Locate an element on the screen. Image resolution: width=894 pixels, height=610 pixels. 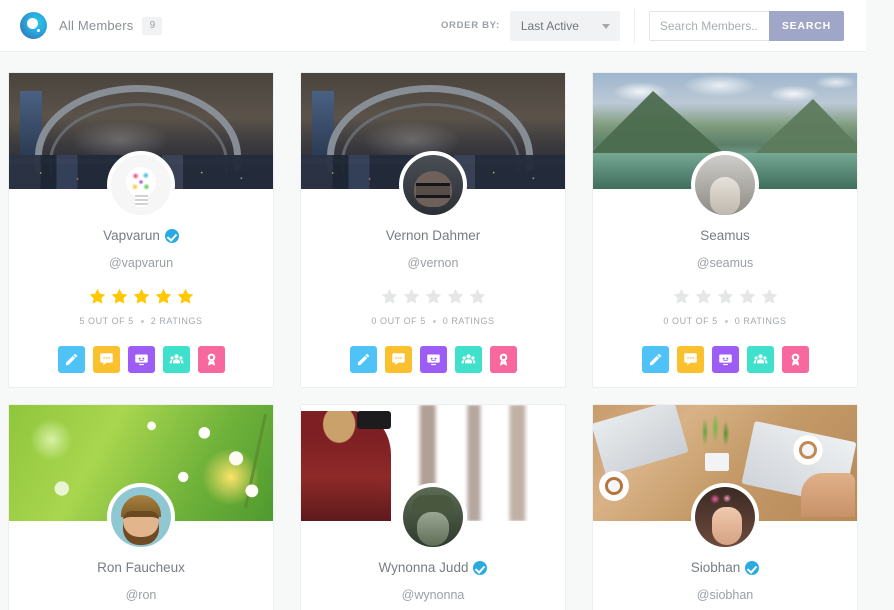
member-name-text: Vapvarun is located at coordinates (131, 235).